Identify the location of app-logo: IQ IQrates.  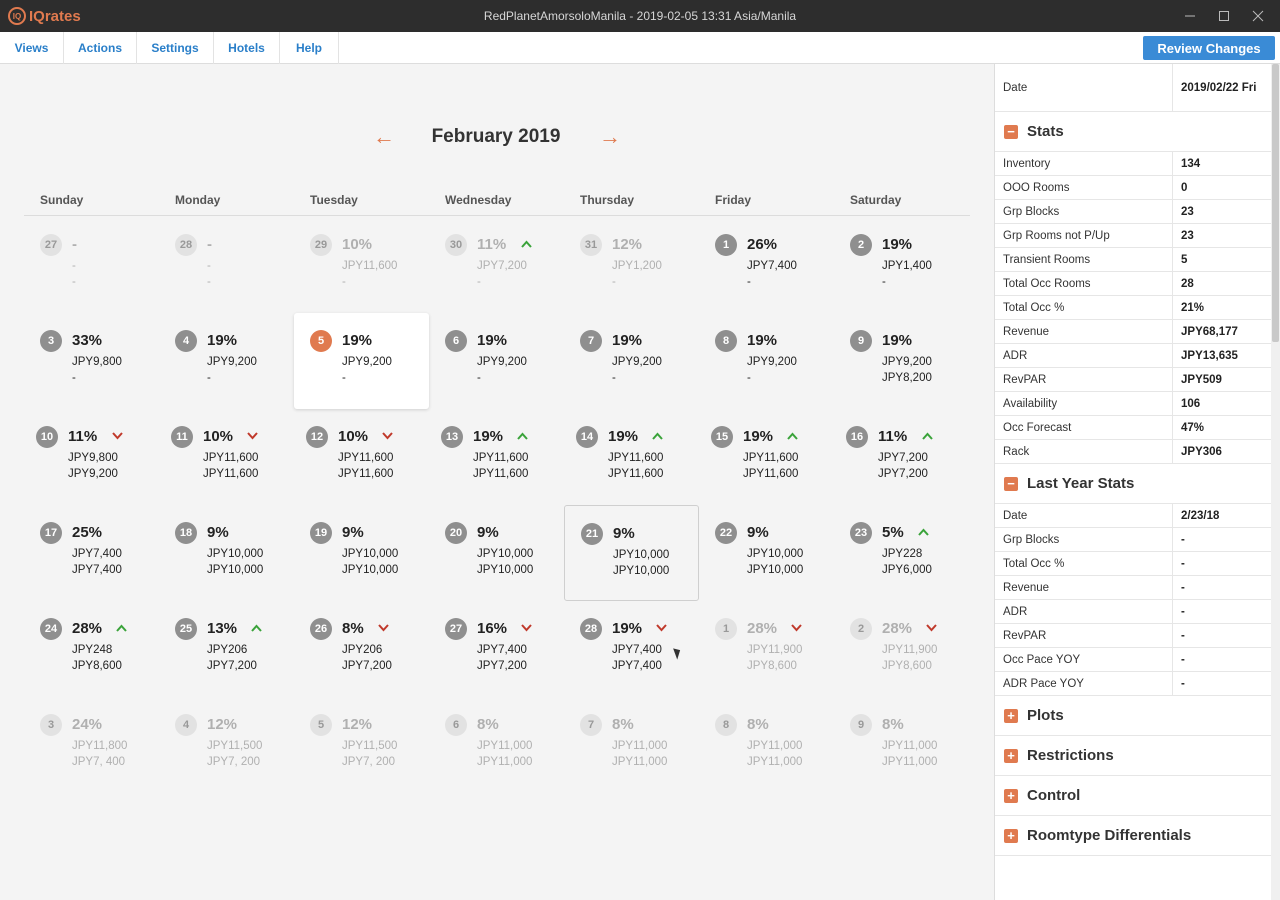
(44, 16).